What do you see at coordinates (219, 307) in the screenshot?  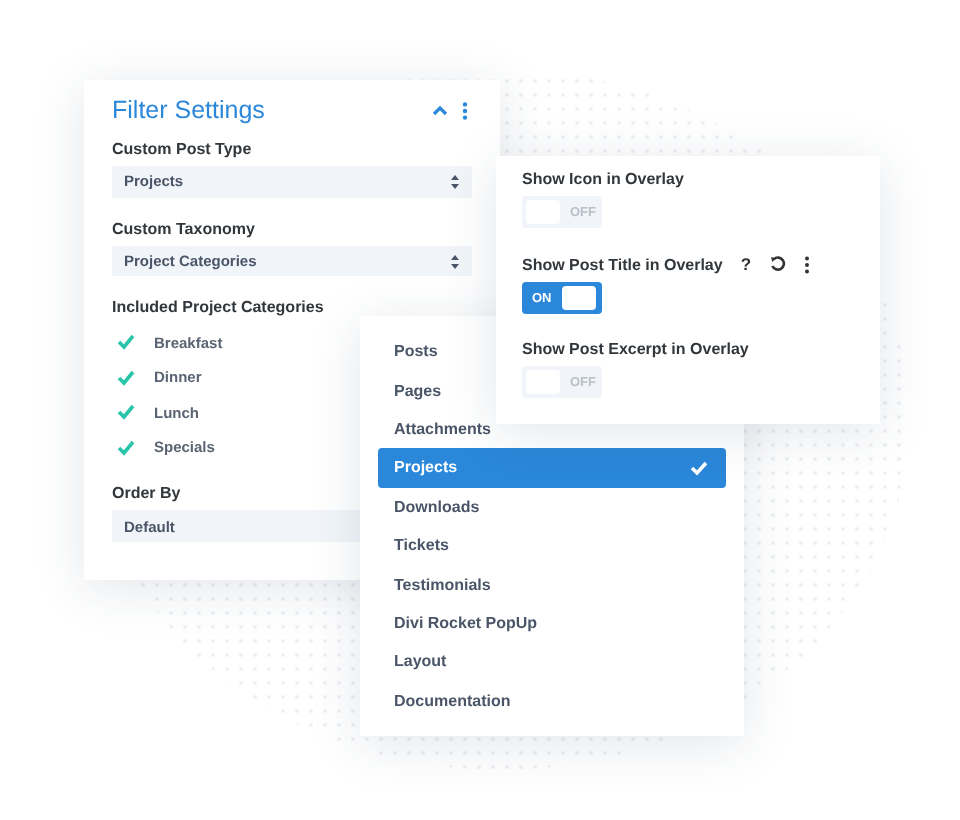 I see `field-label: Included Project Categories` at bounding box center [219, 307].